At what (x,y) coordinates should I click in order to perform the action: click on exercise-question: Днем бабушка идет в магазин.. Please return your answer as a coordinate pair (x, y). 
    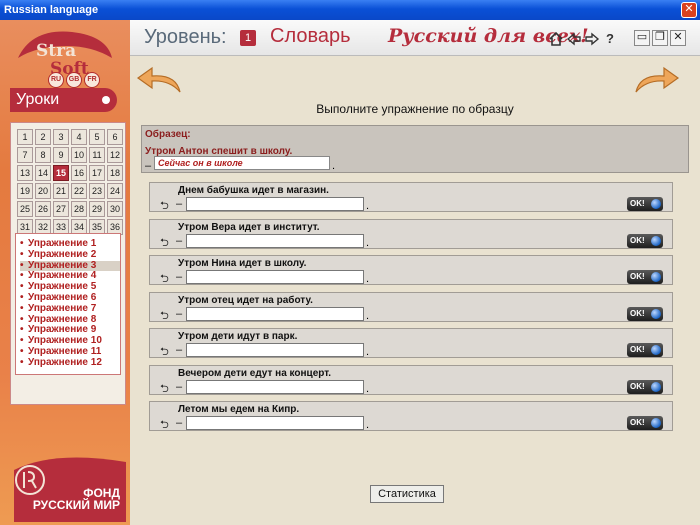
    Looking at the image, I should click on (253, 190).